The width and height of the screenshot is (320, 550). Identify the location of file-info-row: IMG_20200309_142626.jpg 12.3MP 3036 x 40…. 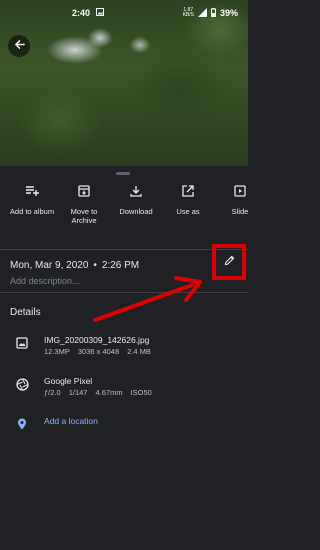
(124, 346).